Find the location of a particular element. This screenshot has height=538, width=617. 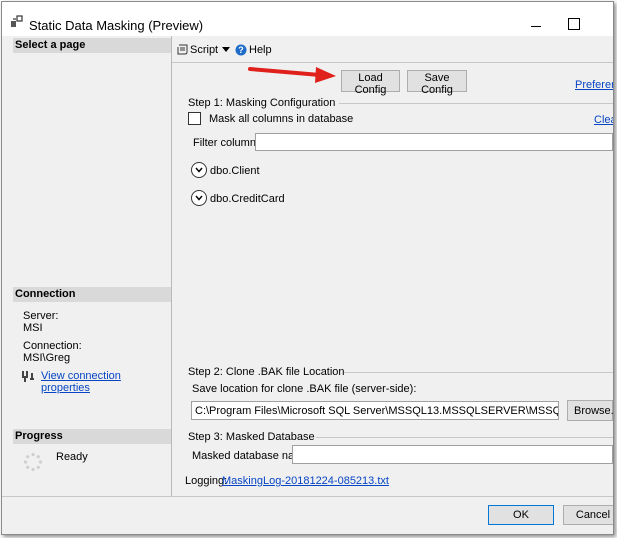

connection-value: MSI\Greg is located at coordinates (47, 358).